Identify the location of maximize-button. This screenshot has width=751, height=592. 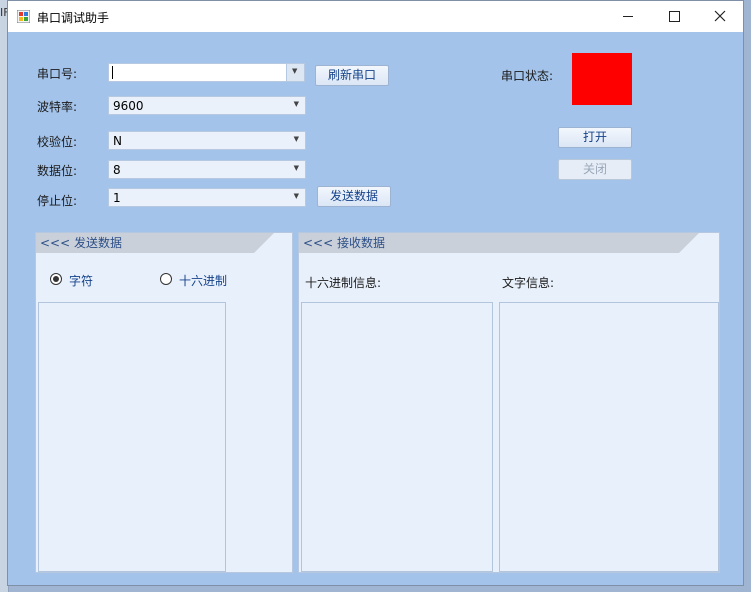
(674, 16).